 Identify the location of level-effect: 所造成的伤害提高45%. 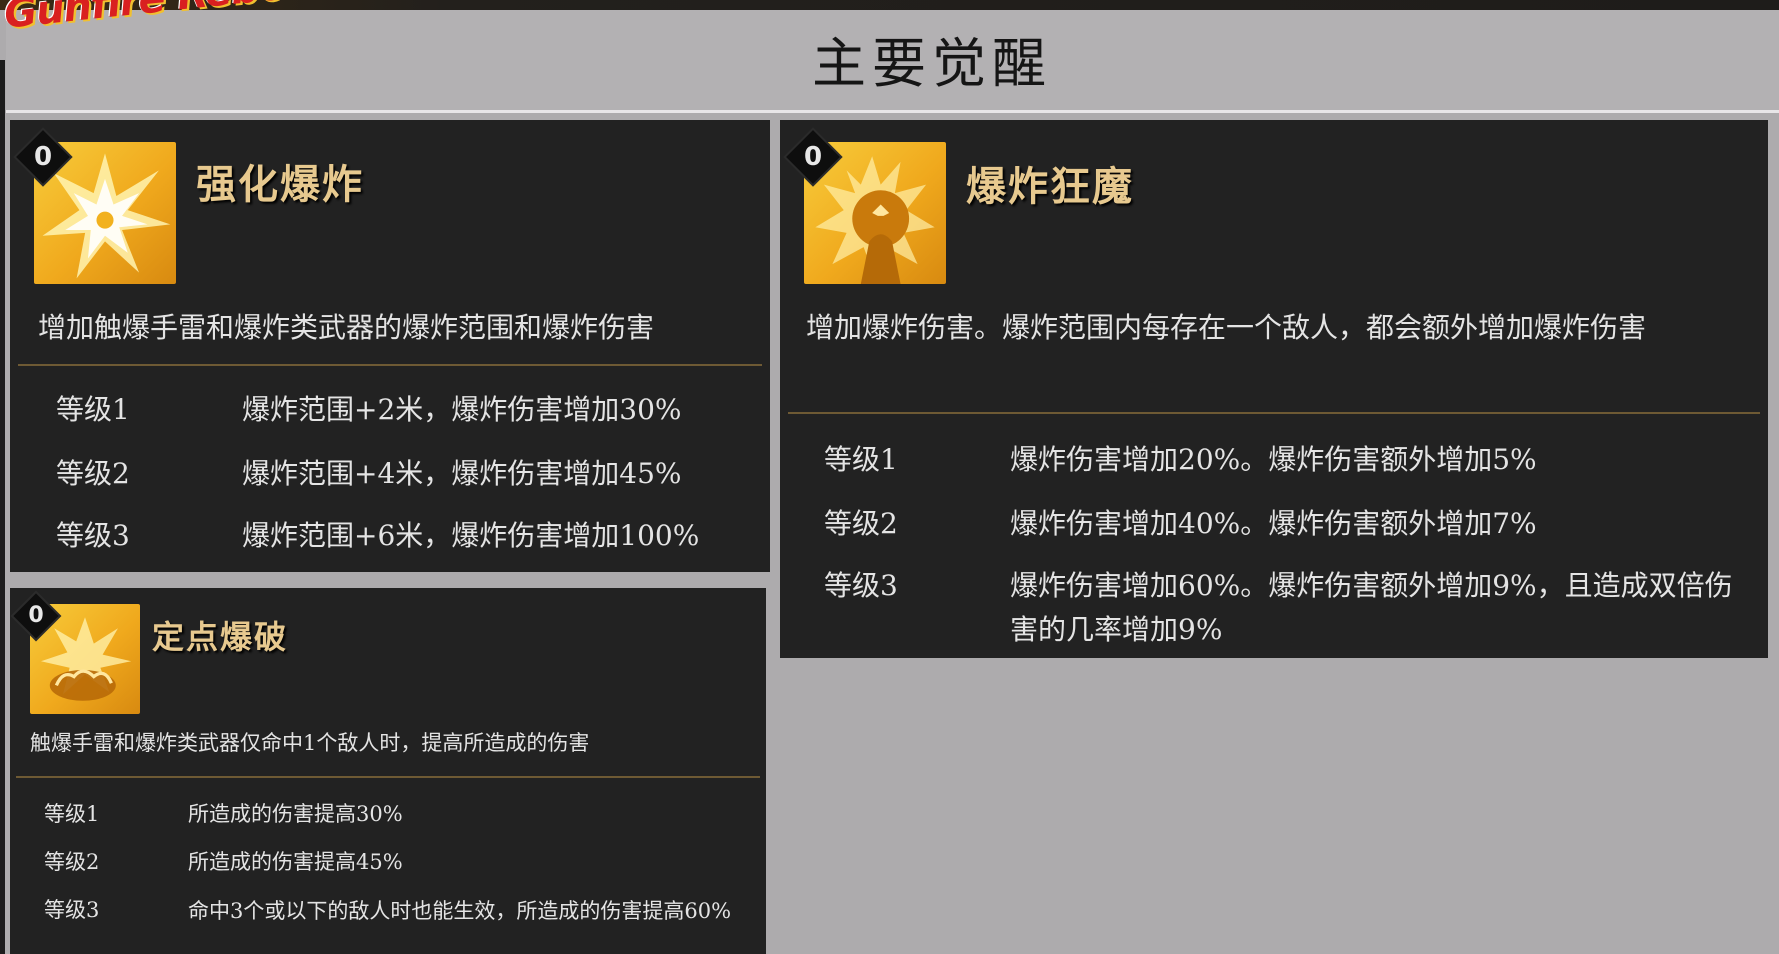
(295, 862).